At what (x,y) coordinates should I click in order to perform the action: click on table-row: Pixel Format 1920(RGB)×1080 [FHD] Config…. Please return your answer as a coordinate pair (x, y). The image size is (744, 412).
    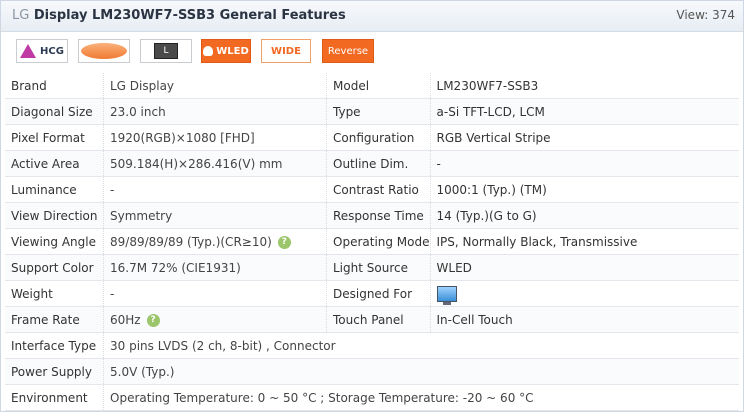
    Looking at the image, I should click on (372, 137).